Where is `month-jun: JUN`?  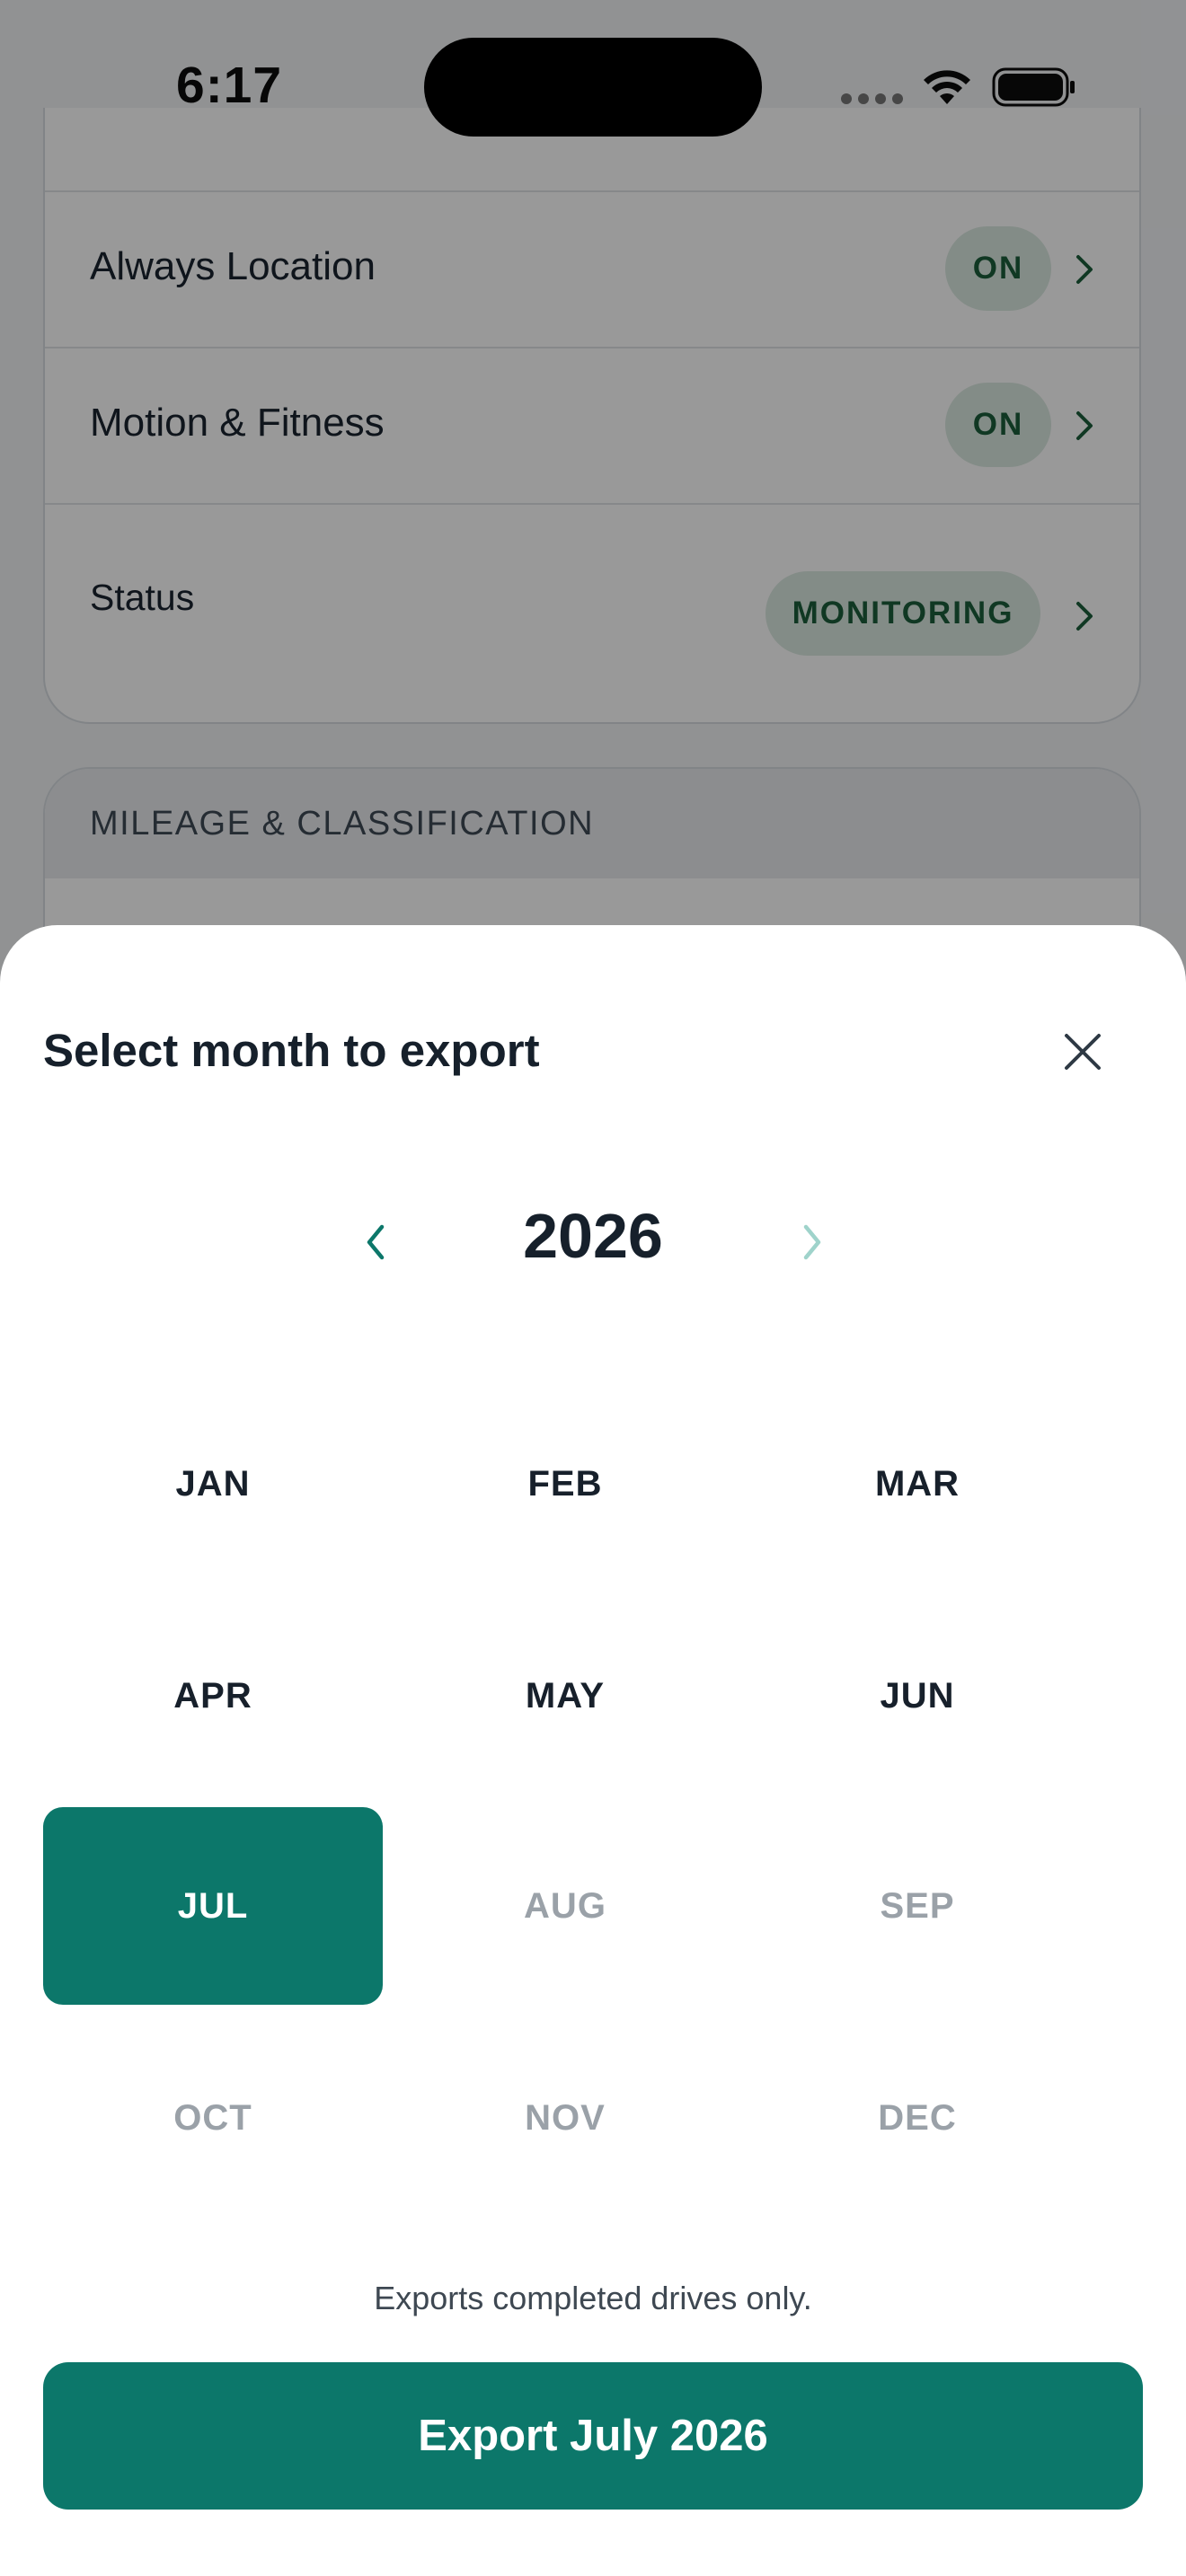 month-jun: JUN is located at coordinates (917, 1696).